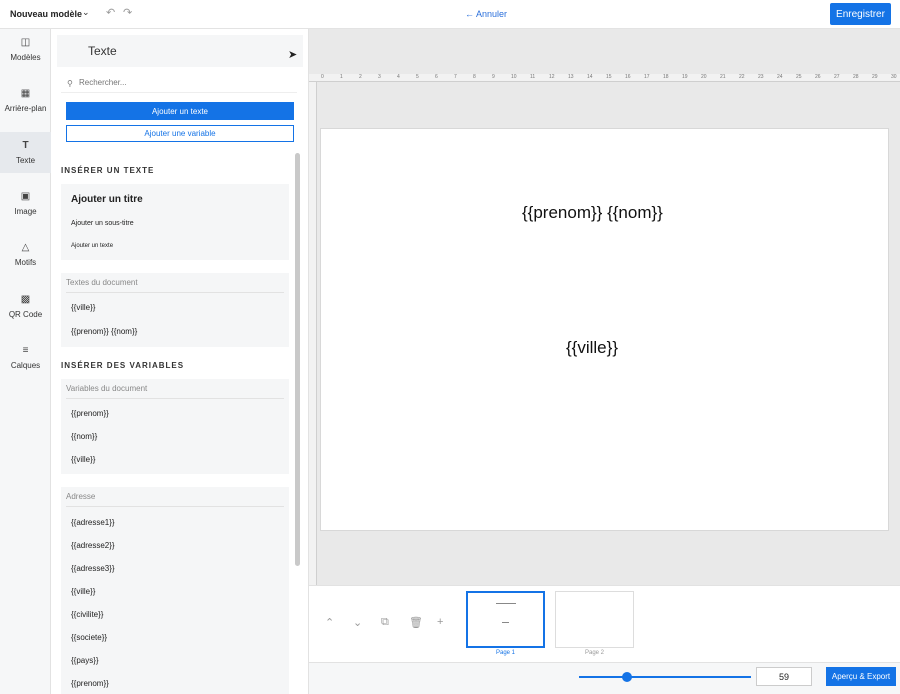 Image resolution: width=900 pixels, height=694 pixels. What do you see at coordinates (486, 14) in the screenshot?
I see `cancel-link: ← Annuler` at bounding box center [486, 14].